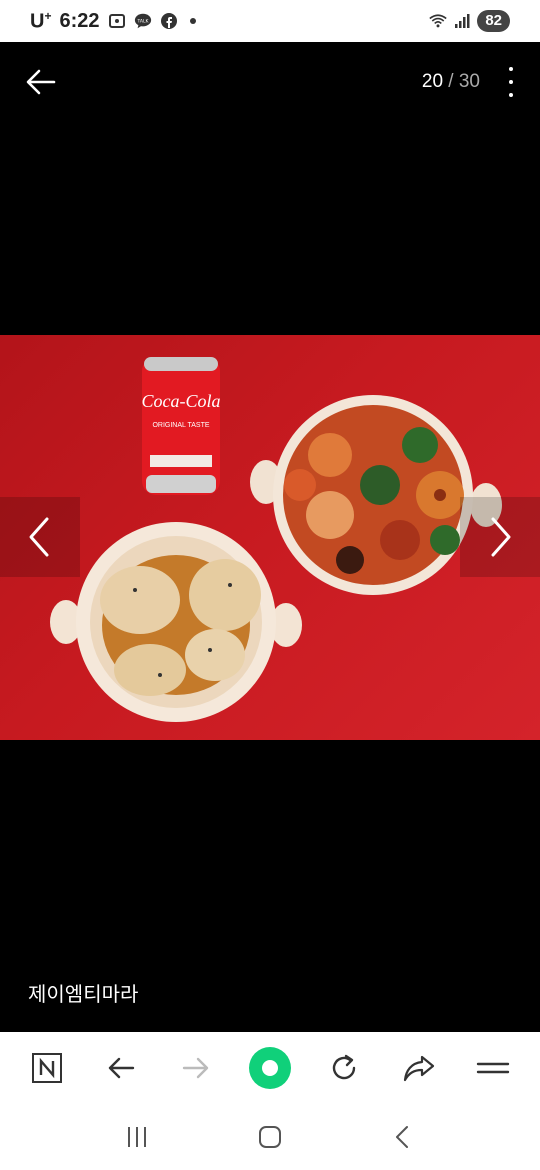 This screenshot has width=540, height=1170. I want to click on home-button, so click(270, 1137).